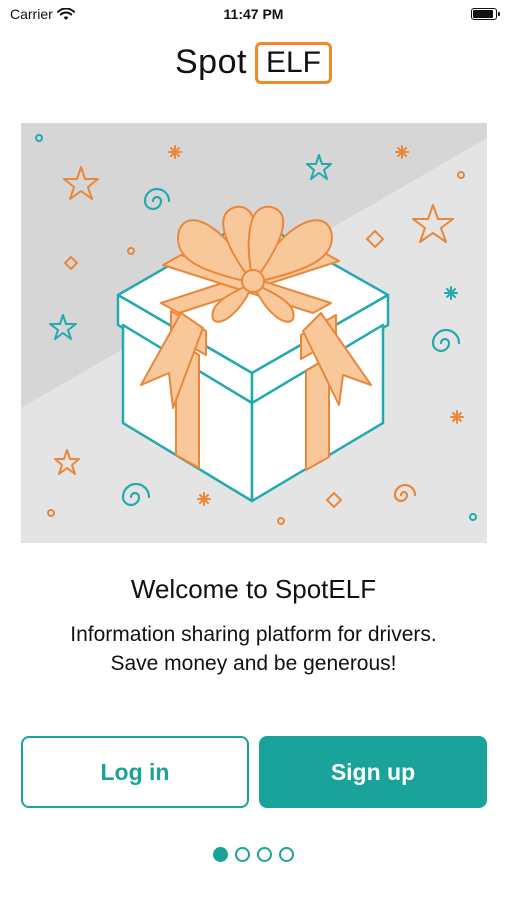 This screenshot has width=507, height=900. I want to click on status-bar: Carrier 11:47 PM, so click(253, 14).